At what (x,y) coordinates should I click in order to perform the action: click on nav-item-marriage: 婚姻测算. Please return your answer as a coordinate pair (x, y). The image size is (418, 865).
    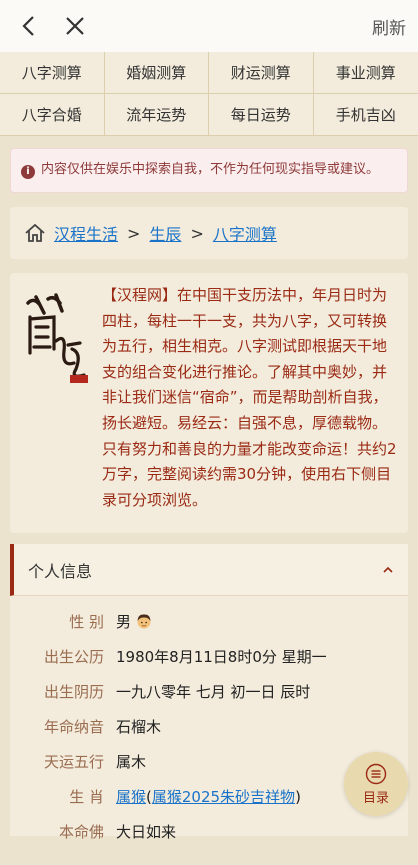
    Looking at the image, I should click on (156, 73).